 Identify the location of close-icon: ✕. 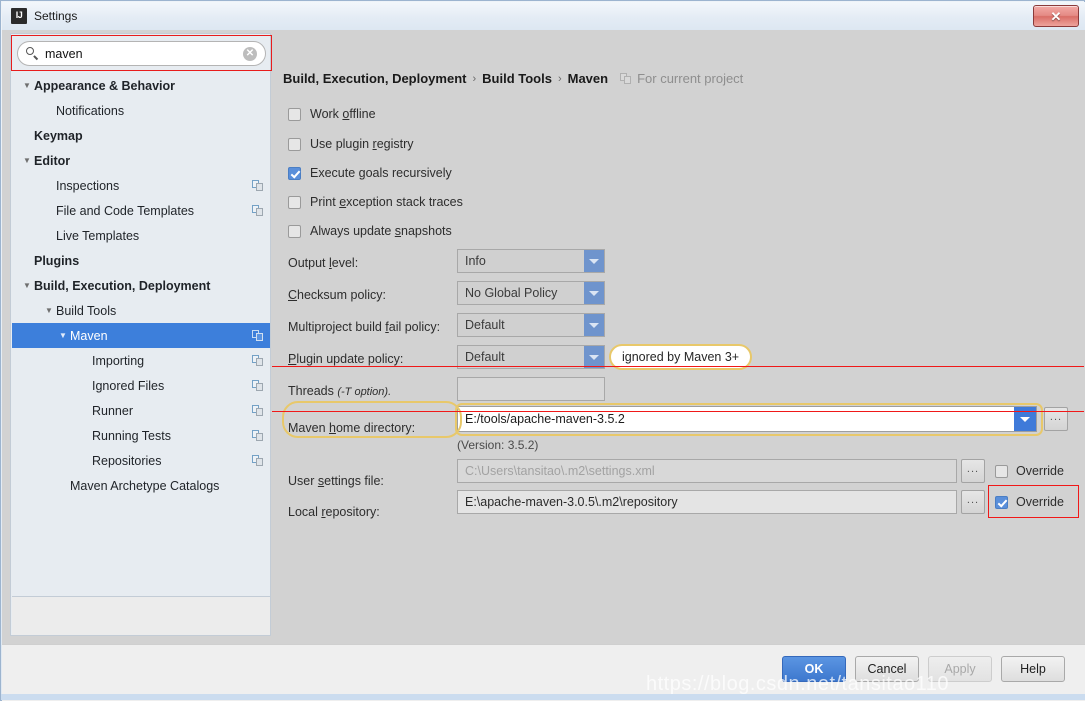
(1056, 16).